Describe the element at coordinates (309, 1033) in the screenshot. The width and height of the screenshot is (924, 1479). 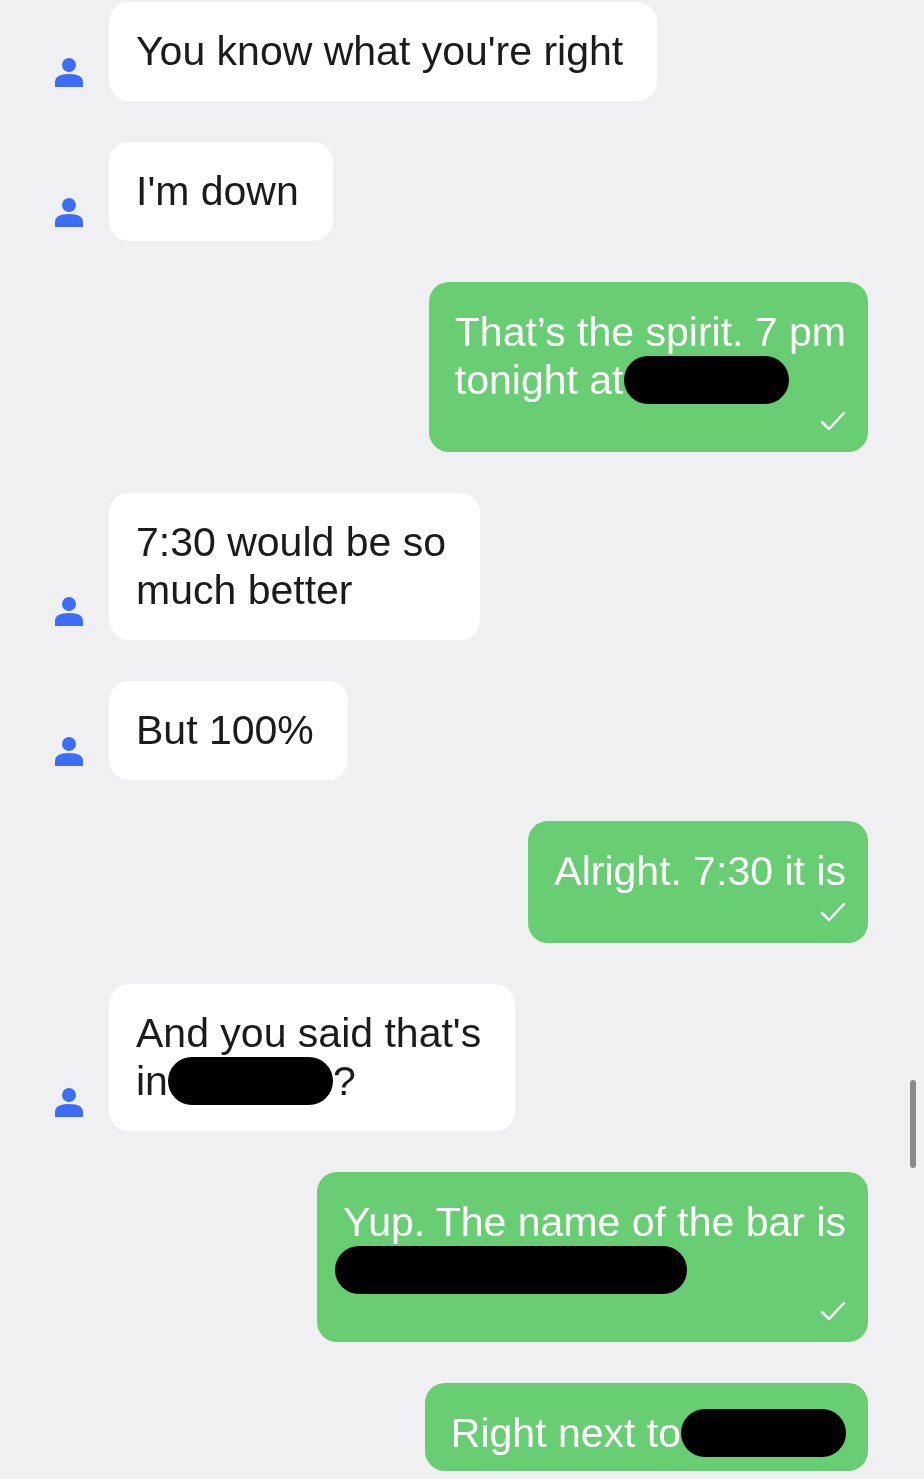
I see `message-text: And you said that's` at that location.